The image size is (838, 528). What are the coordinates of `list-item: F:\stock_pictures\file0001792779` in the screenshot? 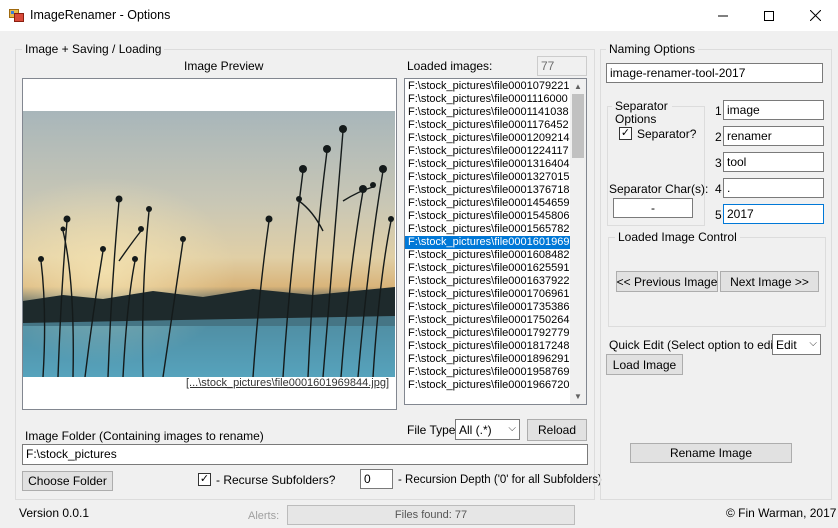 It's located at (488, 333).